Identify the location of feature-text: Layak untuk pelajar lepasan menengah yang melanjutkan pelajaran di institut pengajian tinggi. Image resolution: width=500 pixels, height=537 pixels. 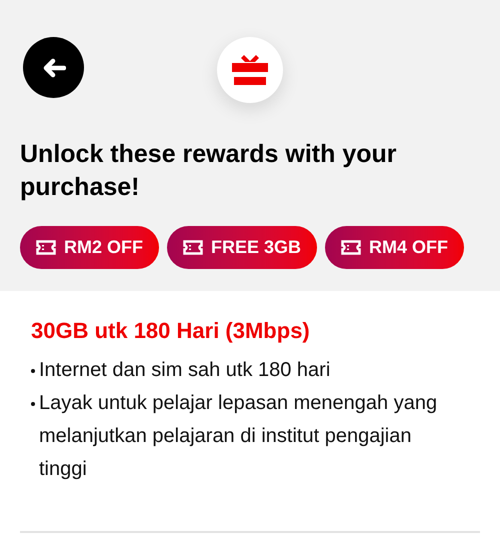
(238, 436).